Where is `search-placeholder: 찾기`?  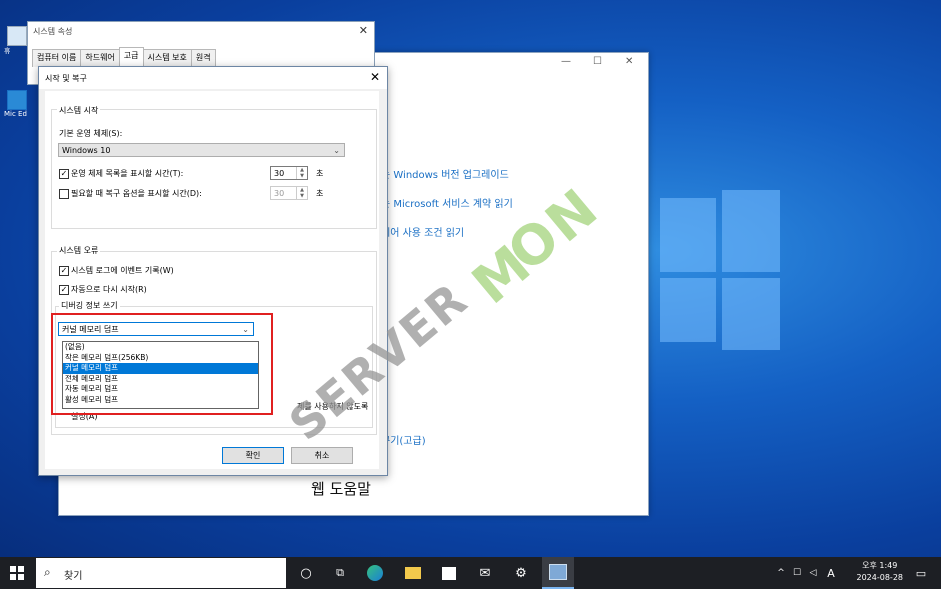
search-placeholder: 찾기 is located at coordinates (73, 576).